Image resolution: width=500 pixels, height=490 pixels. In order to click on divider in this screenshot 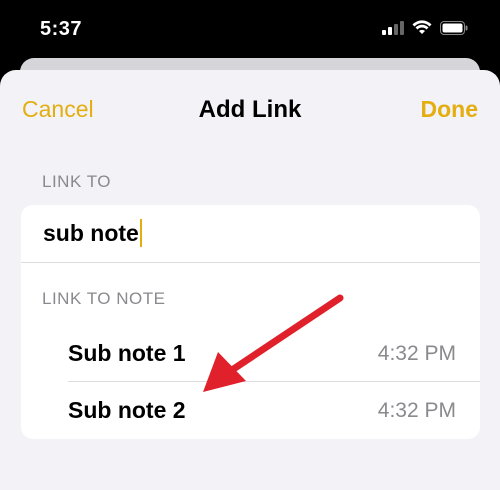, I will do `click(250, 262)`.